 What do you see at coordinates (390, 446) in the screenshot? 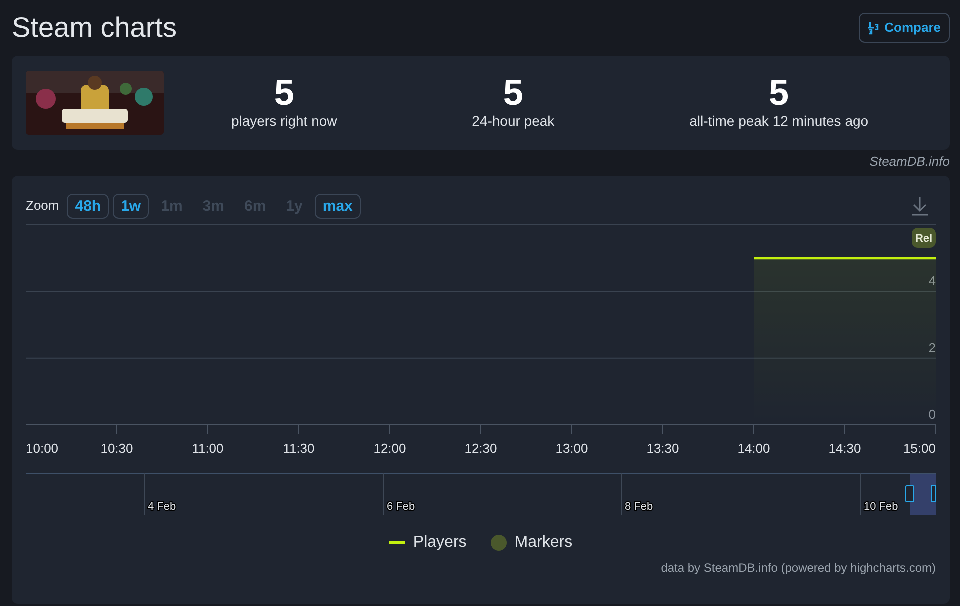
I see `x-tick-label: 12:00` at bounding box center [390, 446].